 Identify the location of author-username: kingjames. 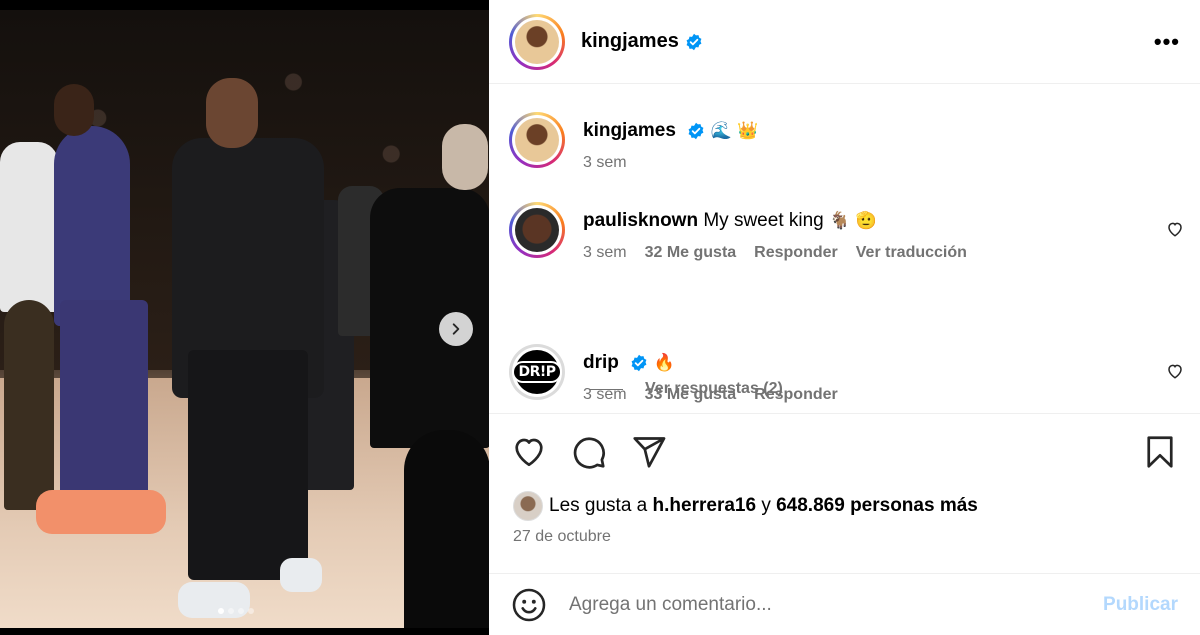
(630, 41).